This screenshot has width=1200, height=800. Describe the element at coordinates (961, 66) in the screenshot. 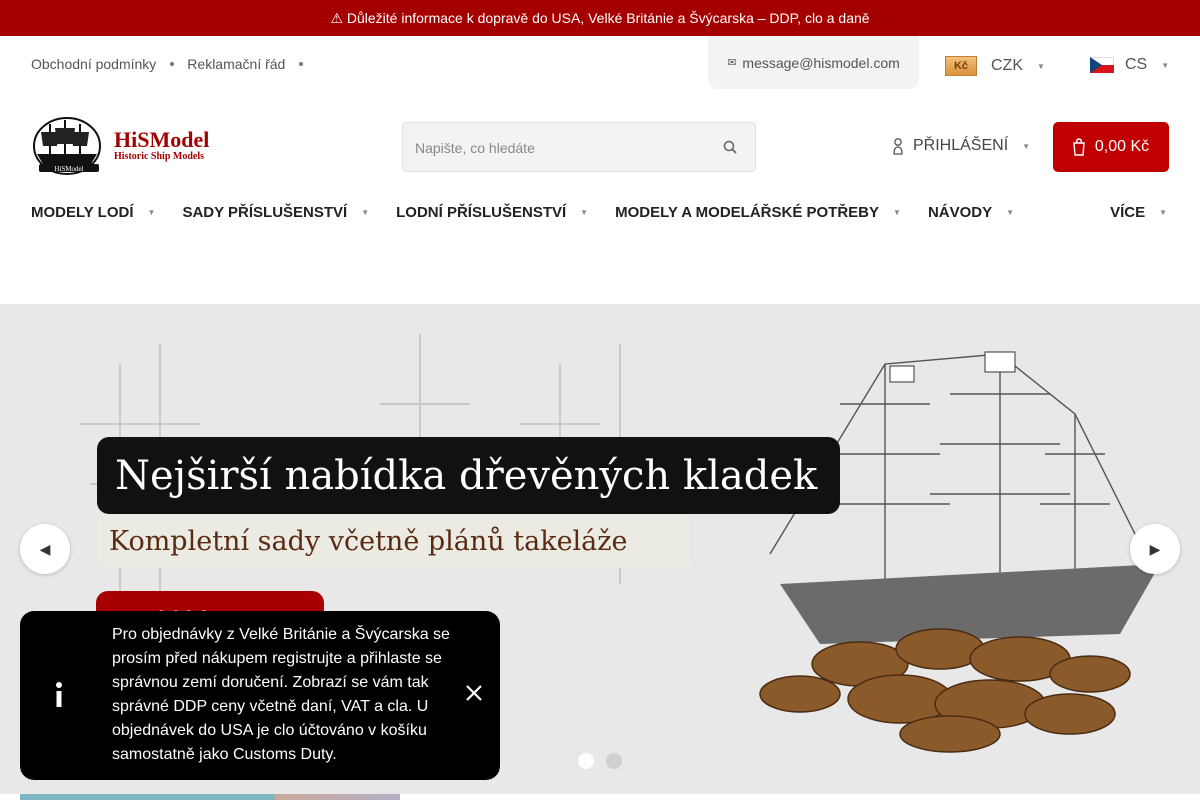

I see `currency-coin-icon: Kč` at that location.